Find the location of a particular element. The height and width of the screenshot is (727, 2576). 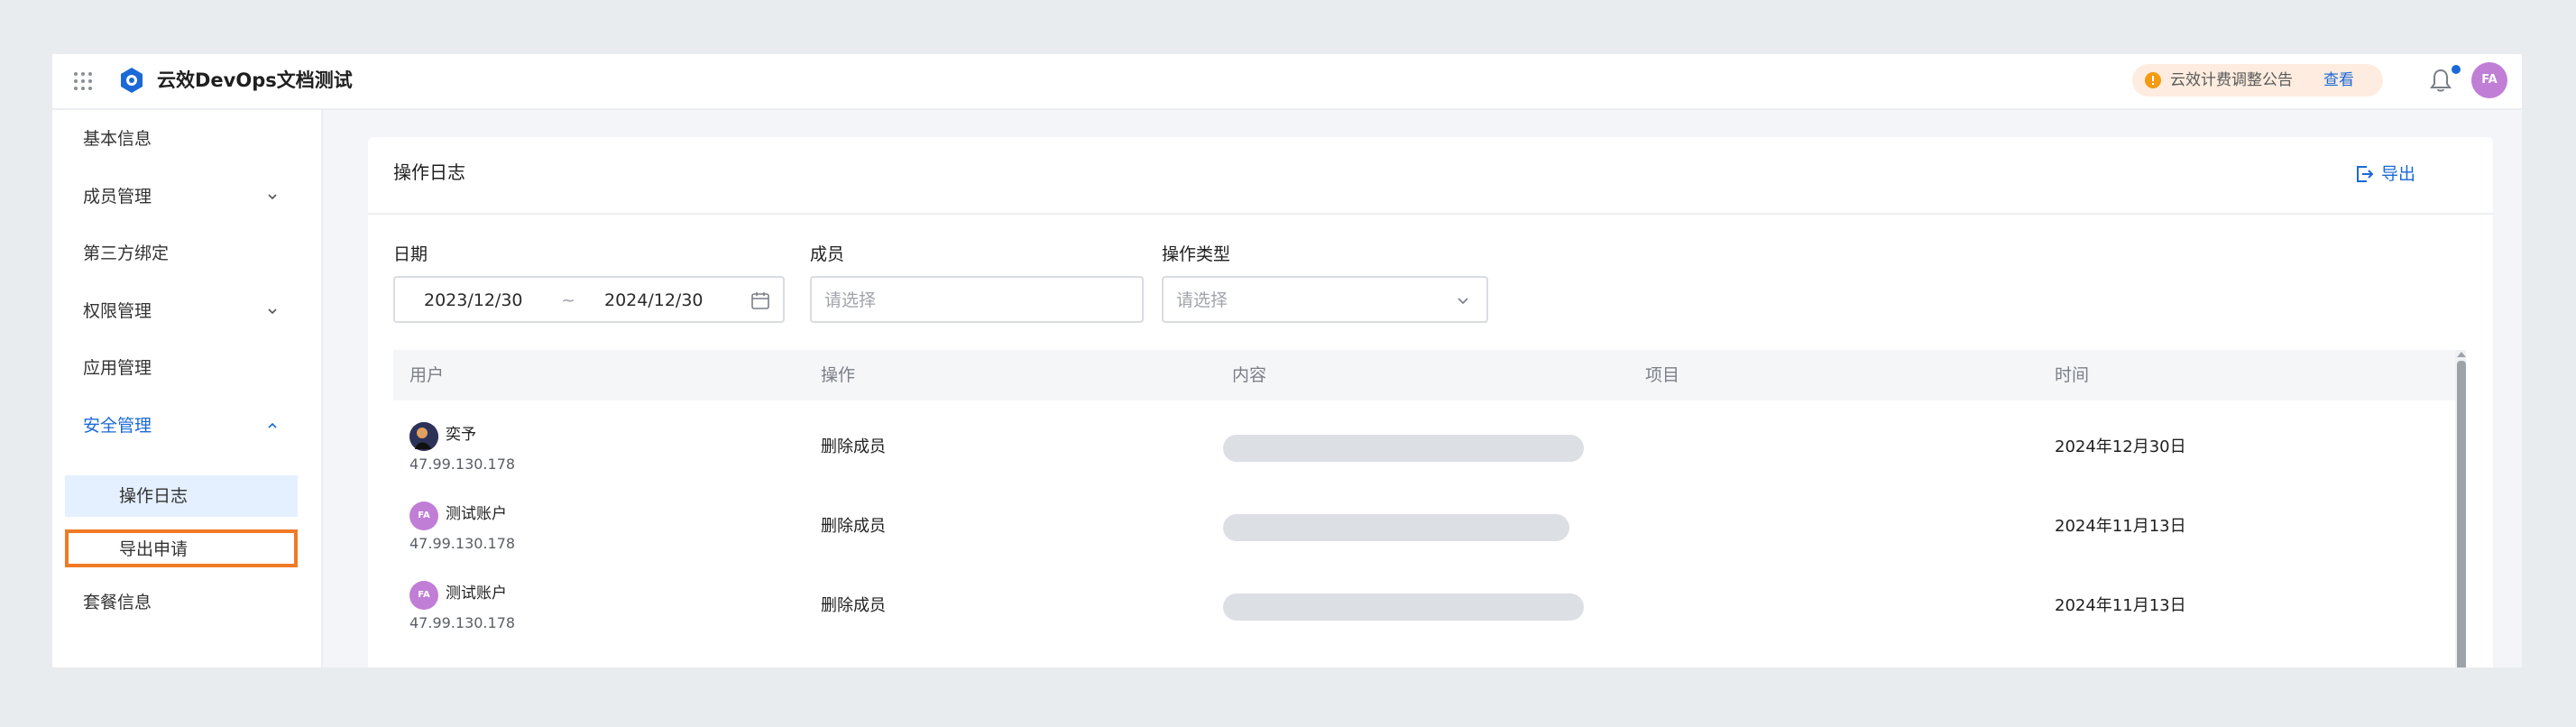

sidebar-item-member-management: 成员管理 is located at coordinates (186, 195).